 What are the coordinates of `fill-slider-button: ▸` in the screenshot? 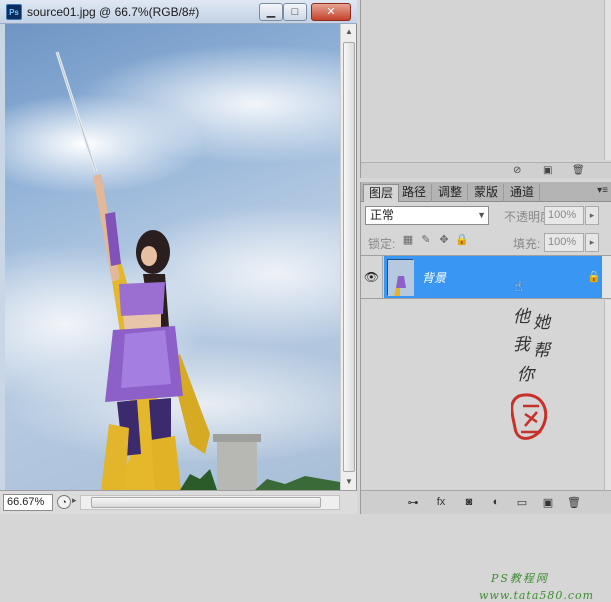 It's located at (592, 242).